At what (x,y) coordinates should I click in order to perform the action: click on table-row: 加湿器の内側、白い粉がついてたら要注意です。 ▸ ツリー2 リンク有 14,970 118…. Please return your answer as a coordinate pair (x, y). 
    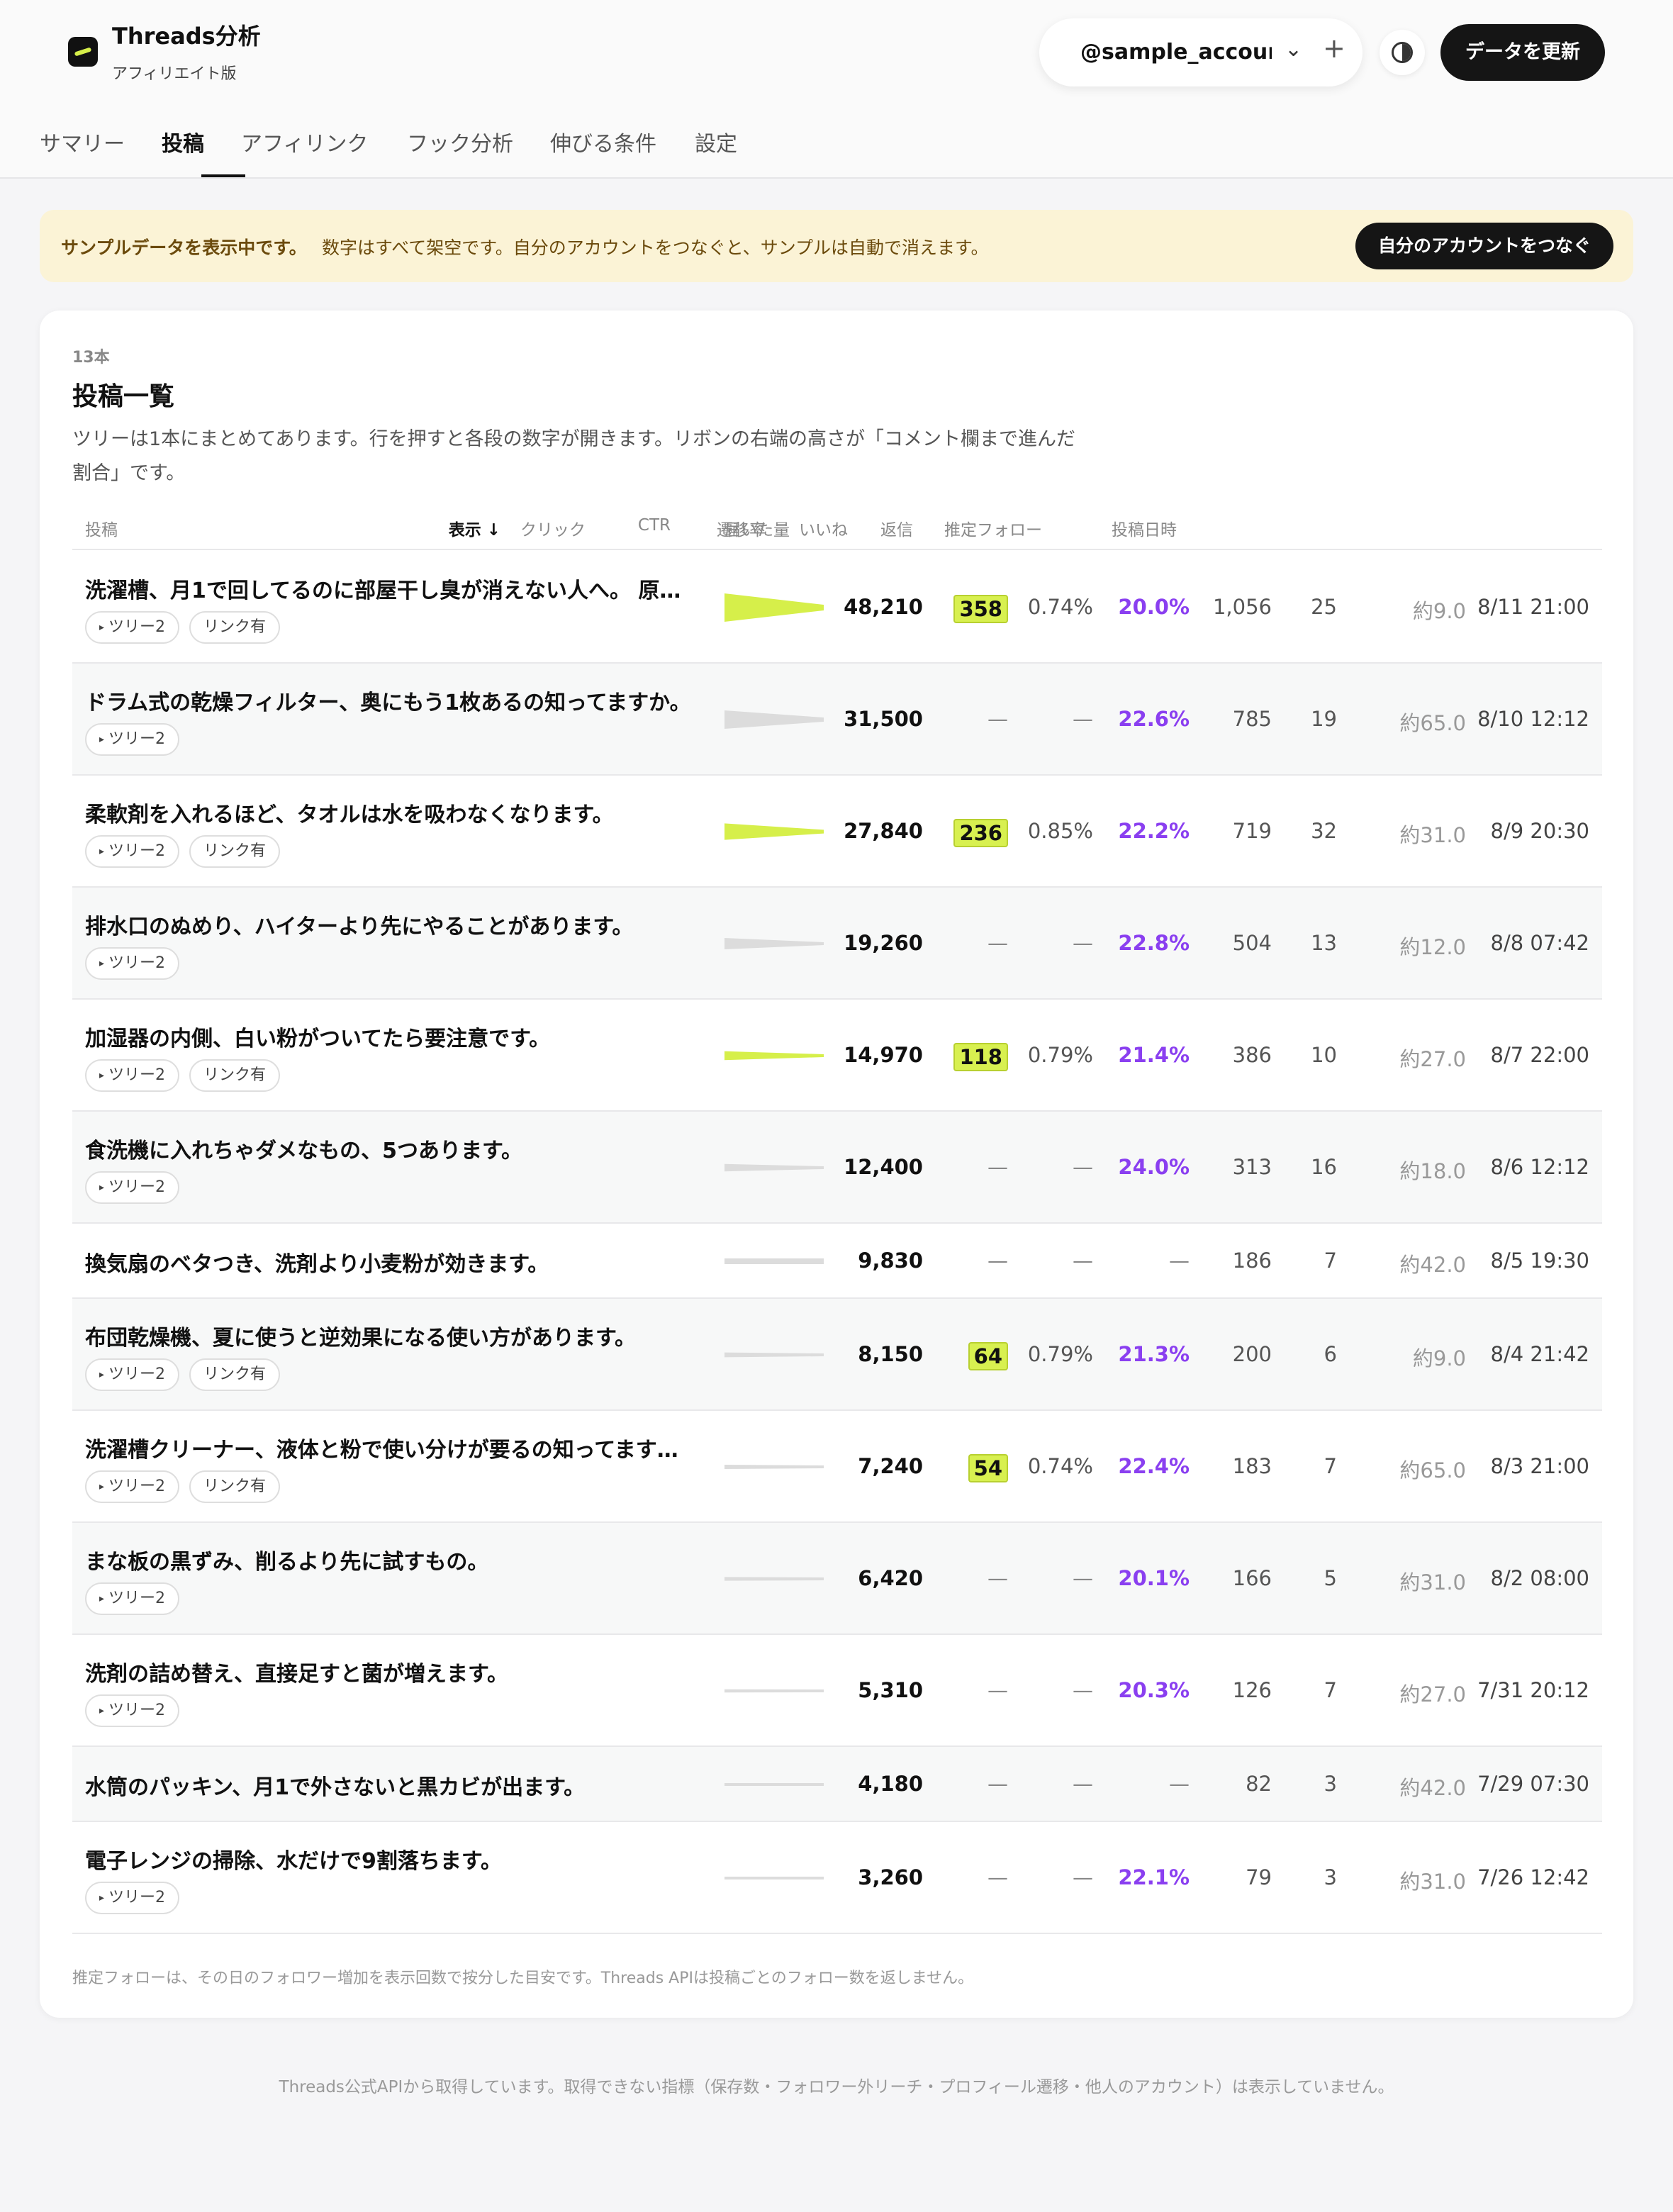
    Looking at the image, I should click on (837, 1056).